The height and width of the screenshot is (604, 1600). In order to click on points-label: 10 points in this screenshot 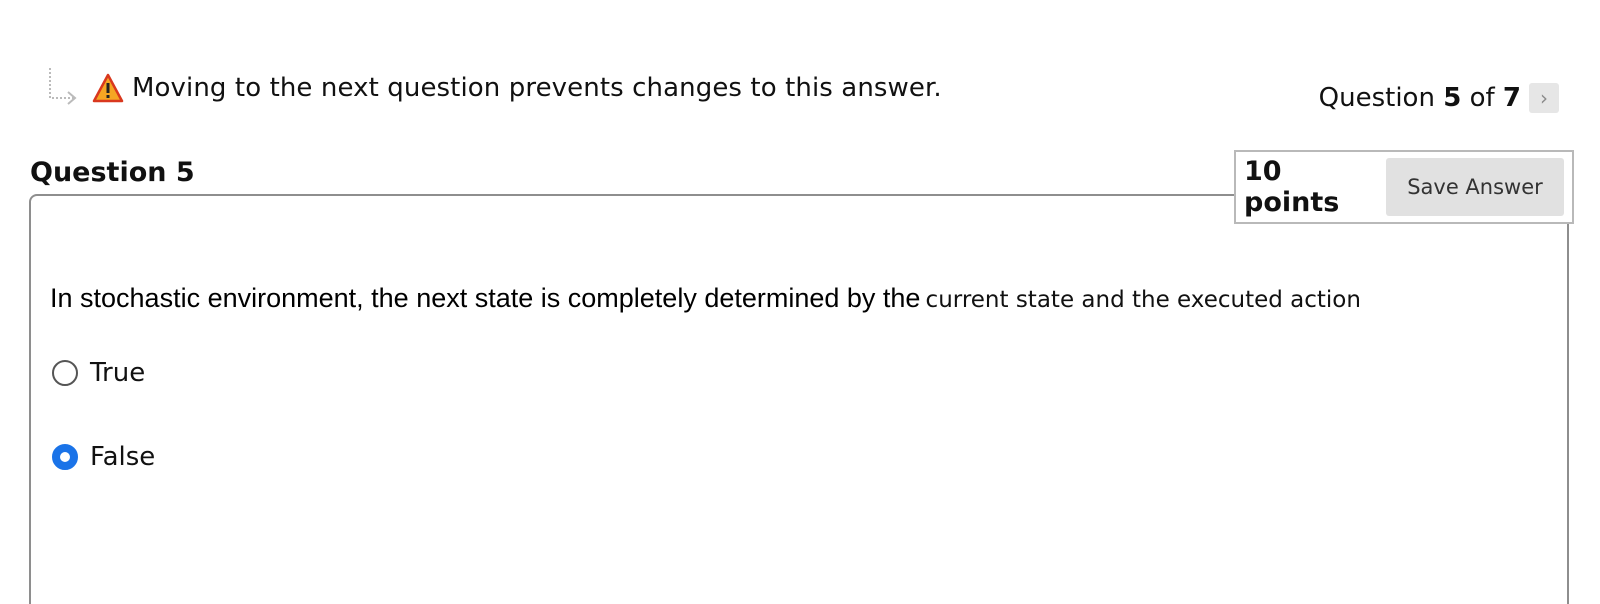, I will do `click(1292, 187)`.